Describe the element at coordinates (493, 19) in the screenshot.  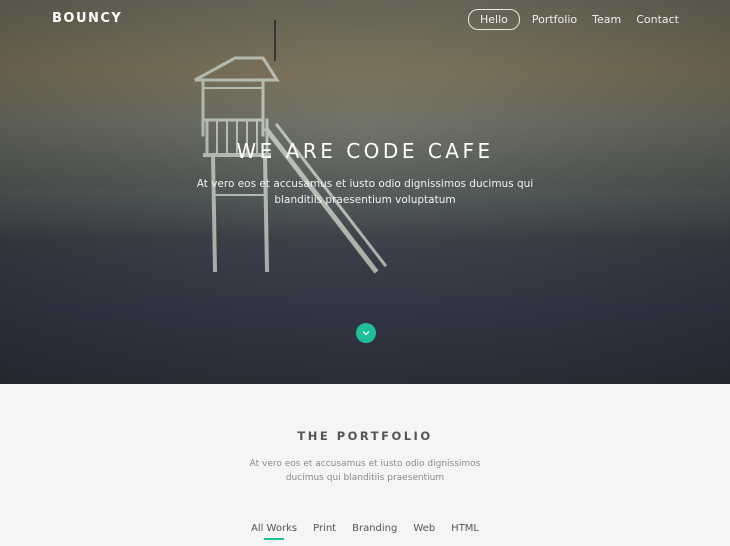
I see `nav-item-hello: Hello` at that location.